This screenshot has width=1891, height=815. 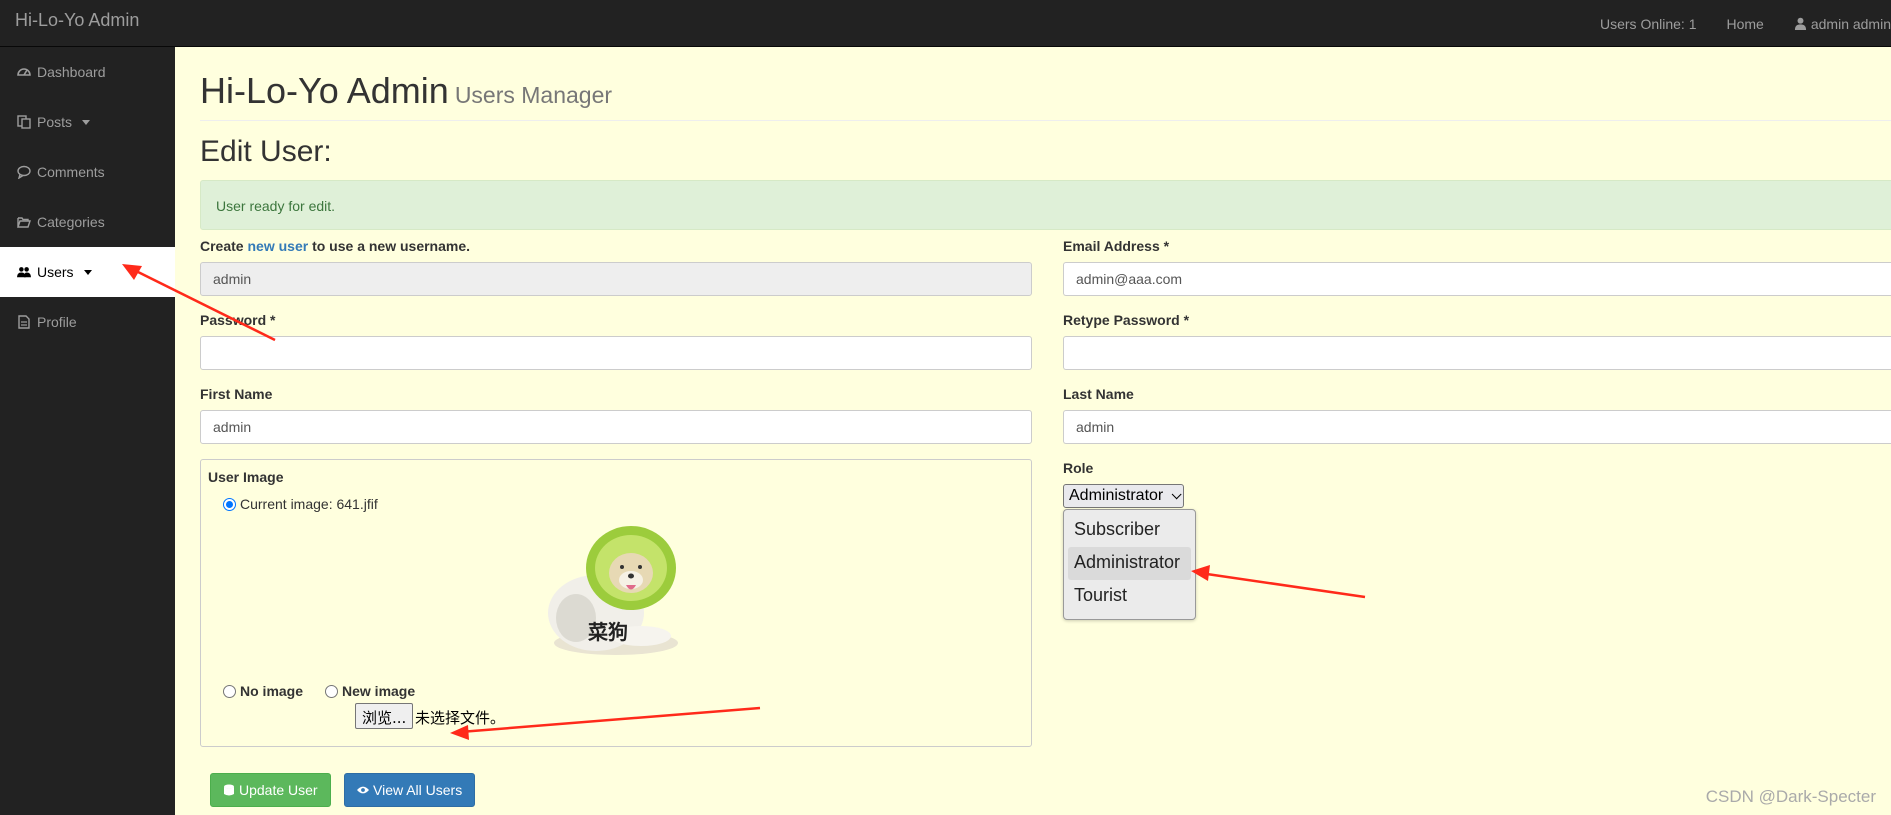 I want to click on current-image-option: Current image: 641.jfif, so click(x=300, y=504).